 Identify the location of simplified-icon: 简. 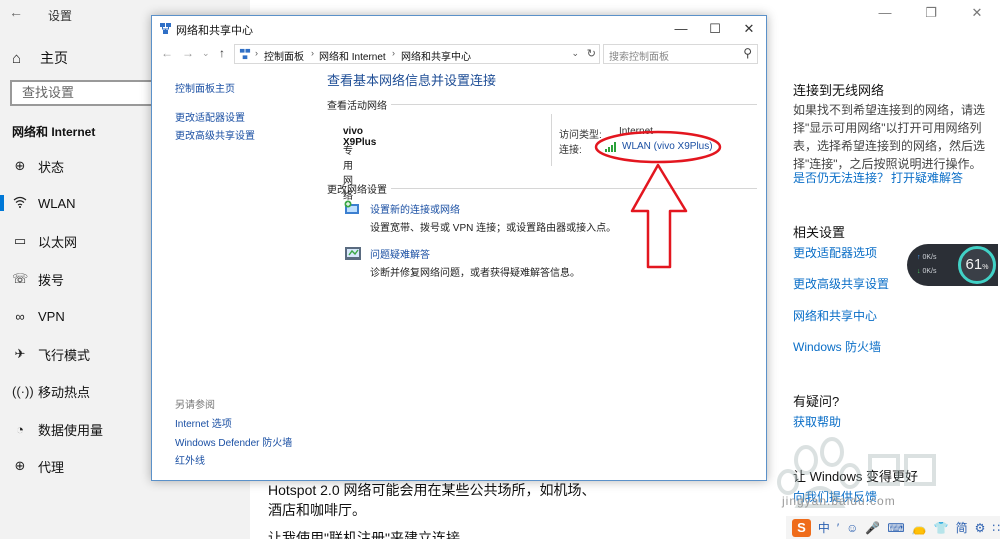
(962, 527).